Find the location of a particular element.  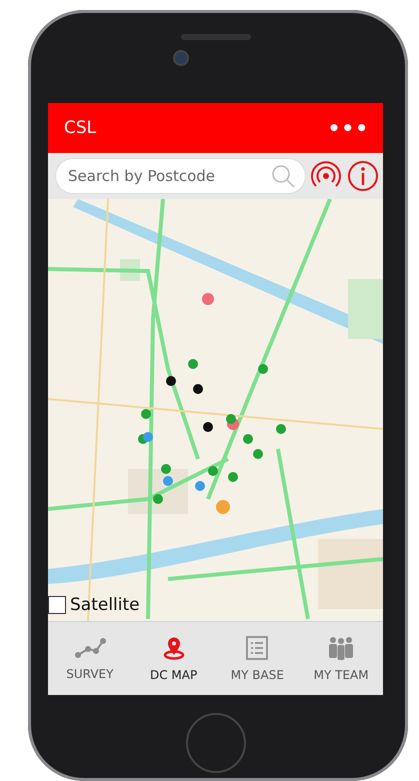

nav-tab: MY TEAM is located at coordinates (341, 659).